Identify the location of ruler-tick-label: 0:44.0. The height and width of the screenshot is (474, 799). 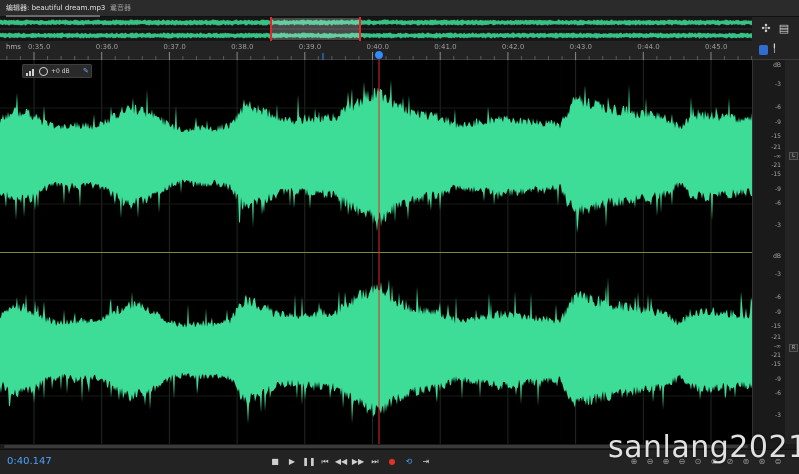
(648, 47).